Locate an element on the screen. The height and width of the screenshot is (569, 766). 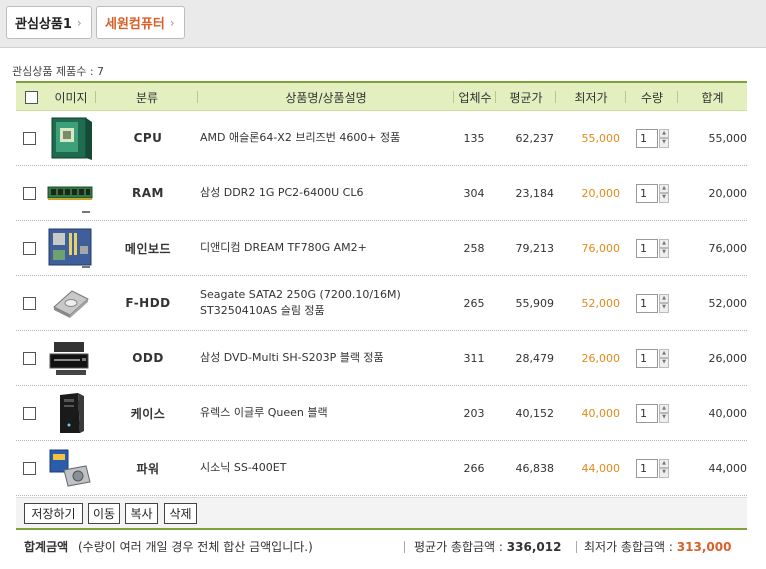
product-name-link: AMD 애슬론64-X2 브리즈번 4600+ 정품 is located at coordinates (326, 138).